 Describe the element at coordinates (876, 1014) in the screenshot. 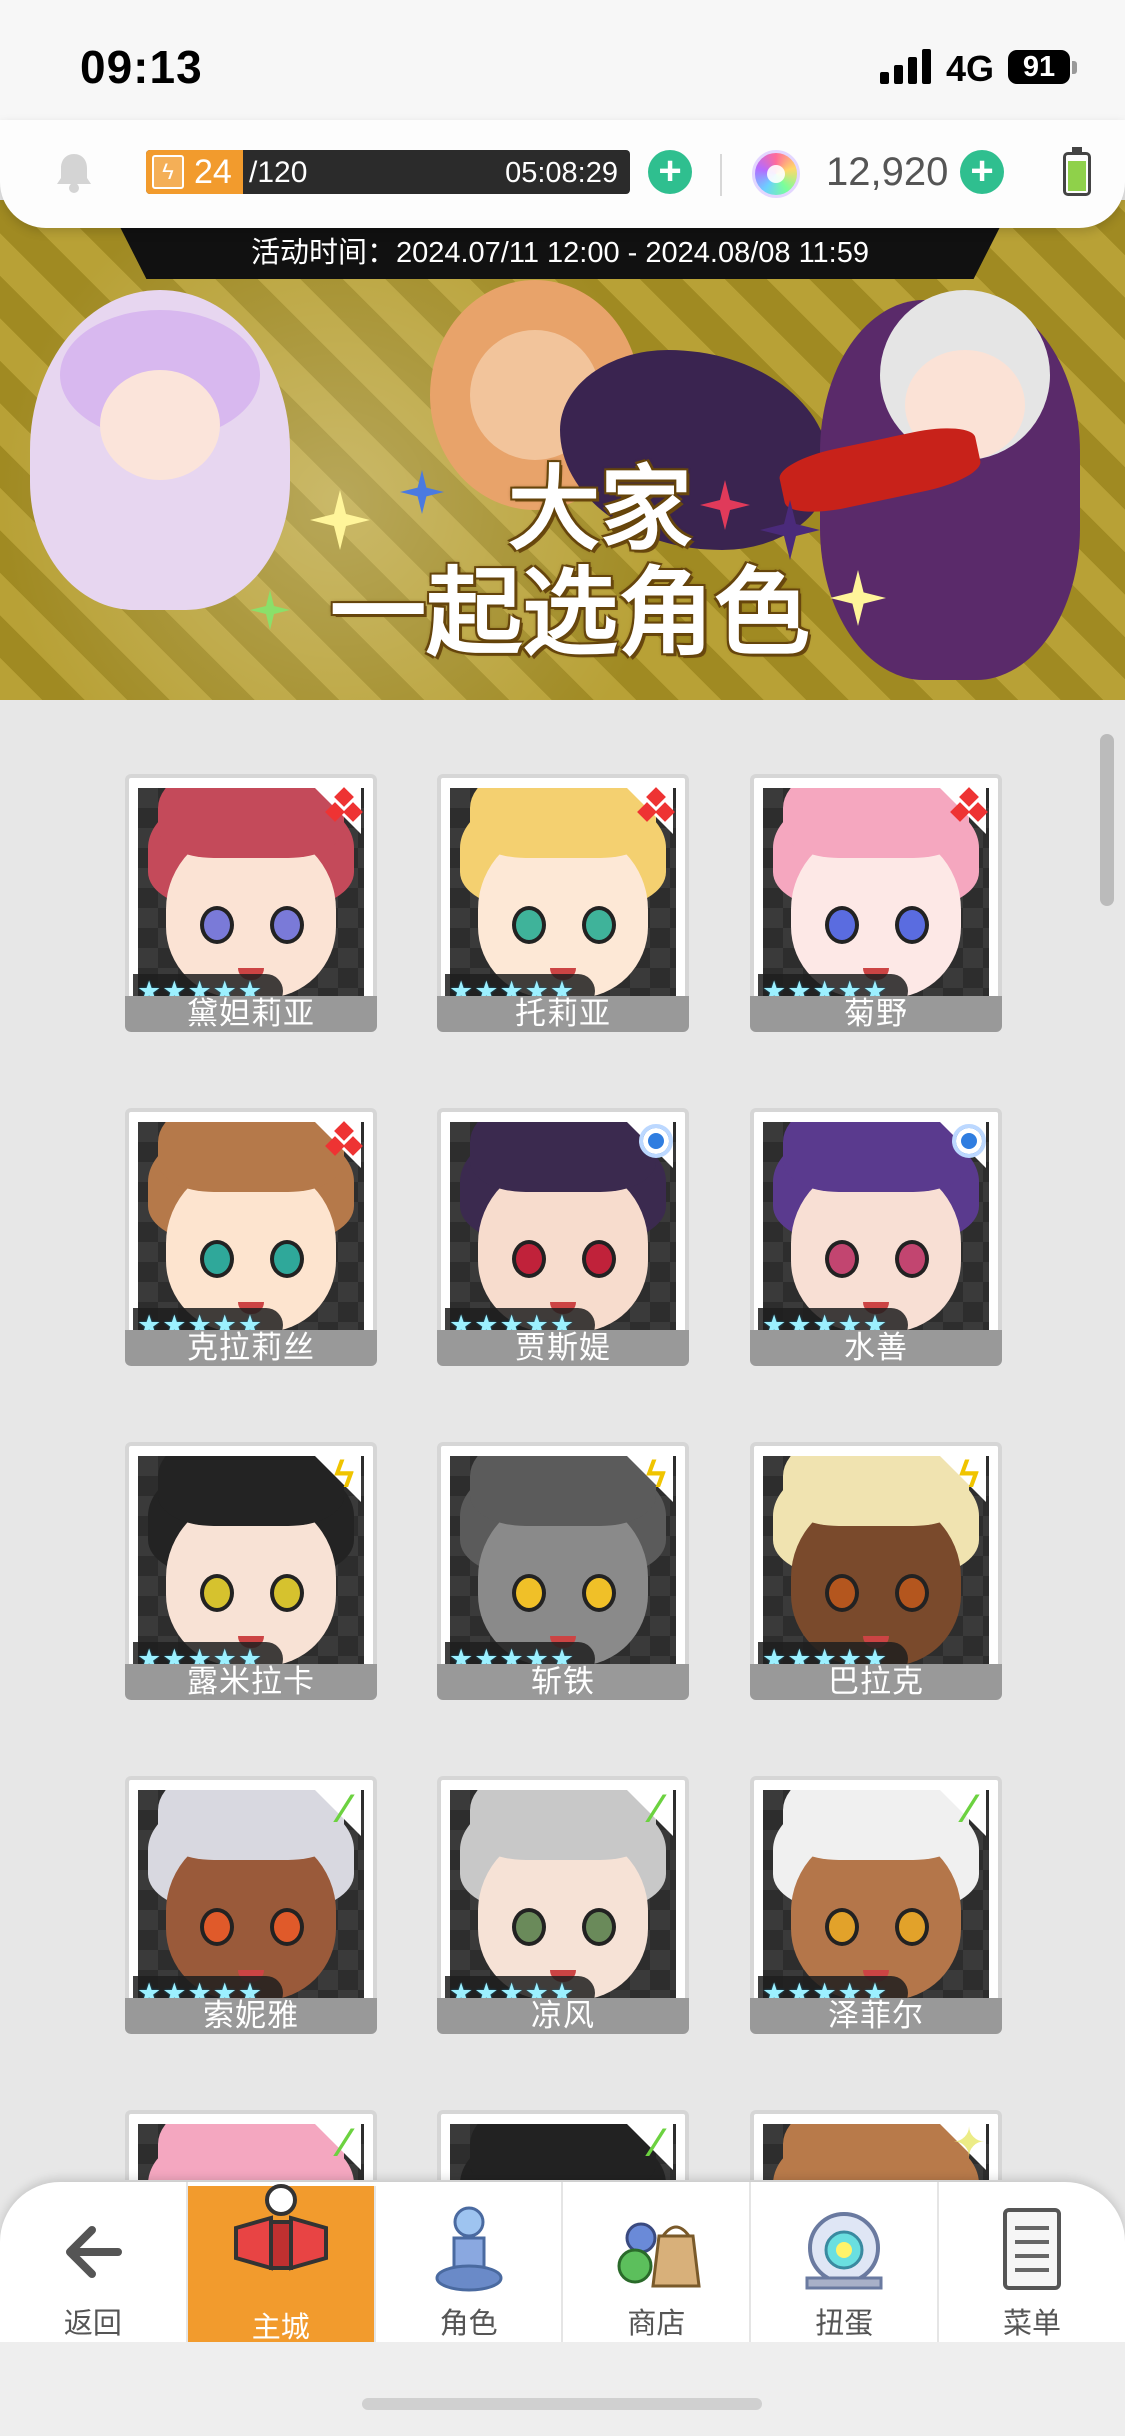

I see `character-name: 菊野` at that location.